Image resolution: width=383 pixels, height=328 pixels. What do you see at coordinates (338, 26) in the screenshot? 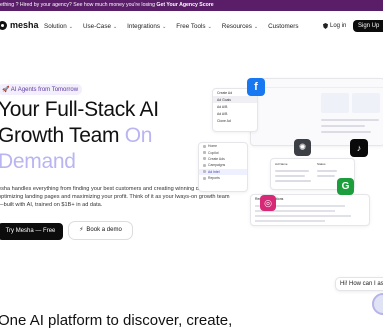
I see `login-label: Log in` at bounding box center [338, 26].